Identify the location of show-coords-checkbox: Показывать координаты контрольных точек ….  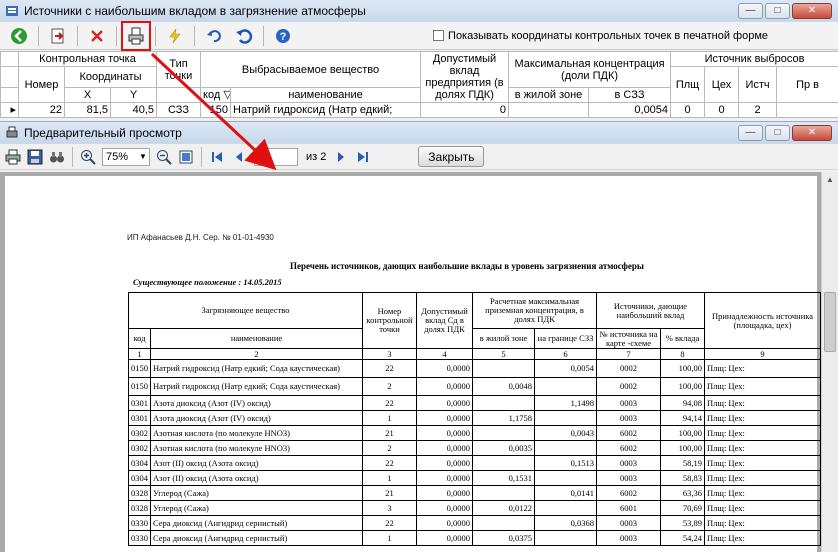
(600, 36).